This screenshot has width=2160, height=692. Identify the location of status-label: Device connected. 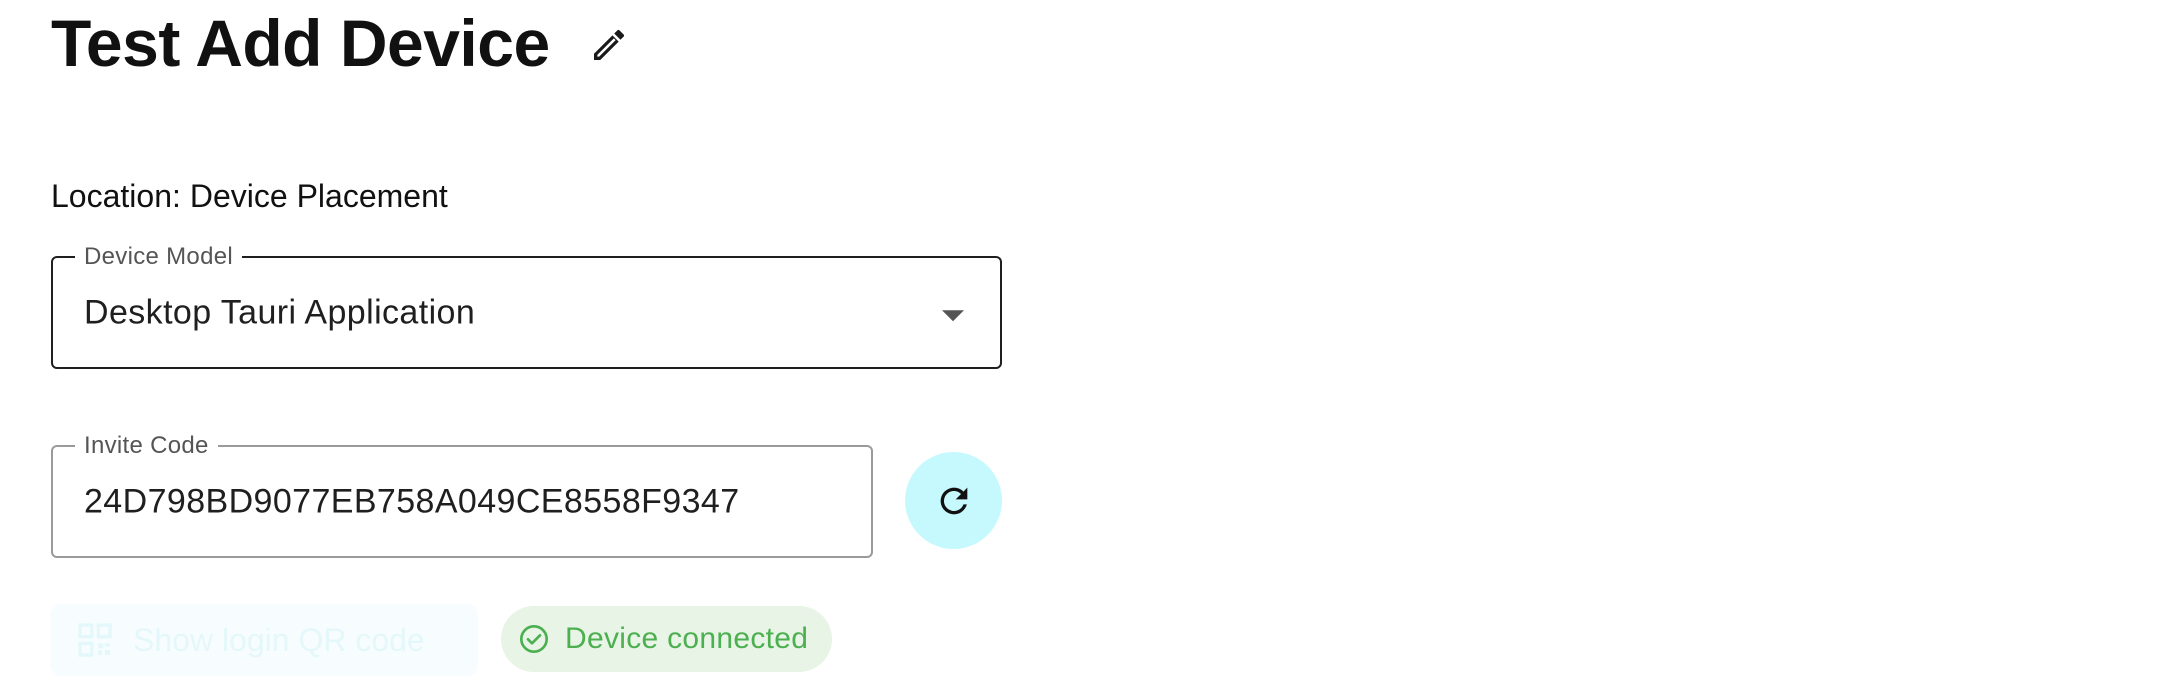
(687, 638).